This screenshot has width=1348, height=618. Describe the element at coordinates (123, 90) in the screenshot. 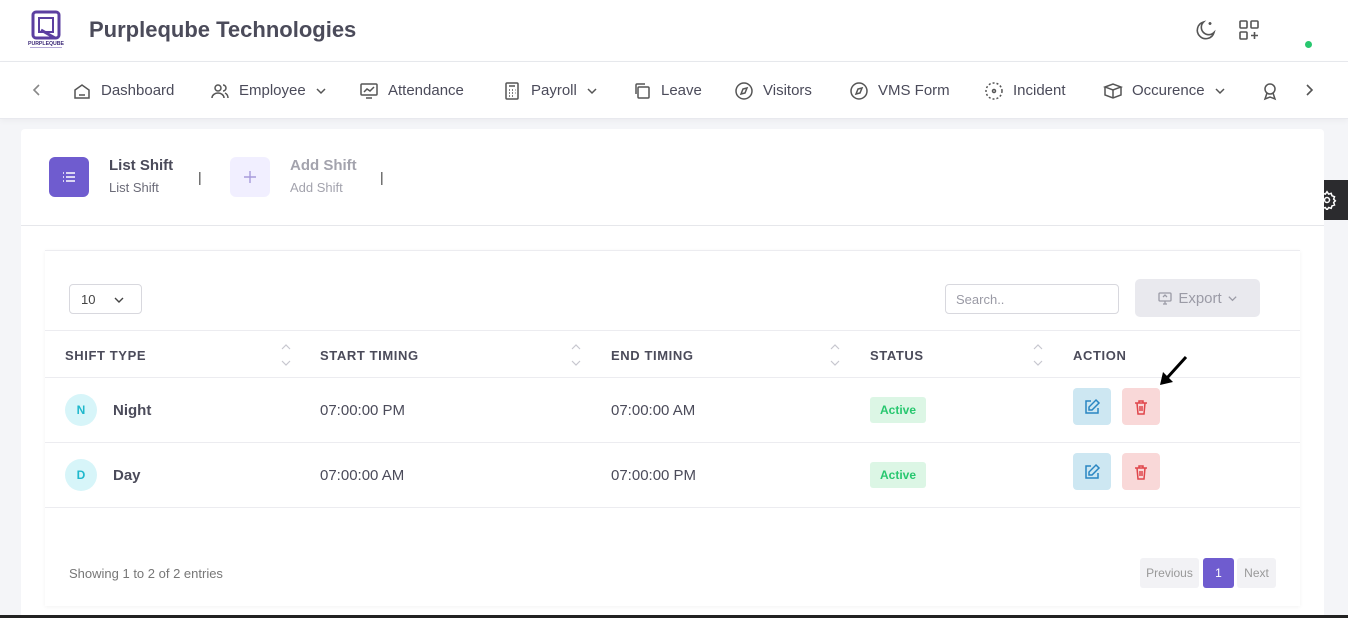

I see `nav-item-dashboard: Dashboard` at that location.